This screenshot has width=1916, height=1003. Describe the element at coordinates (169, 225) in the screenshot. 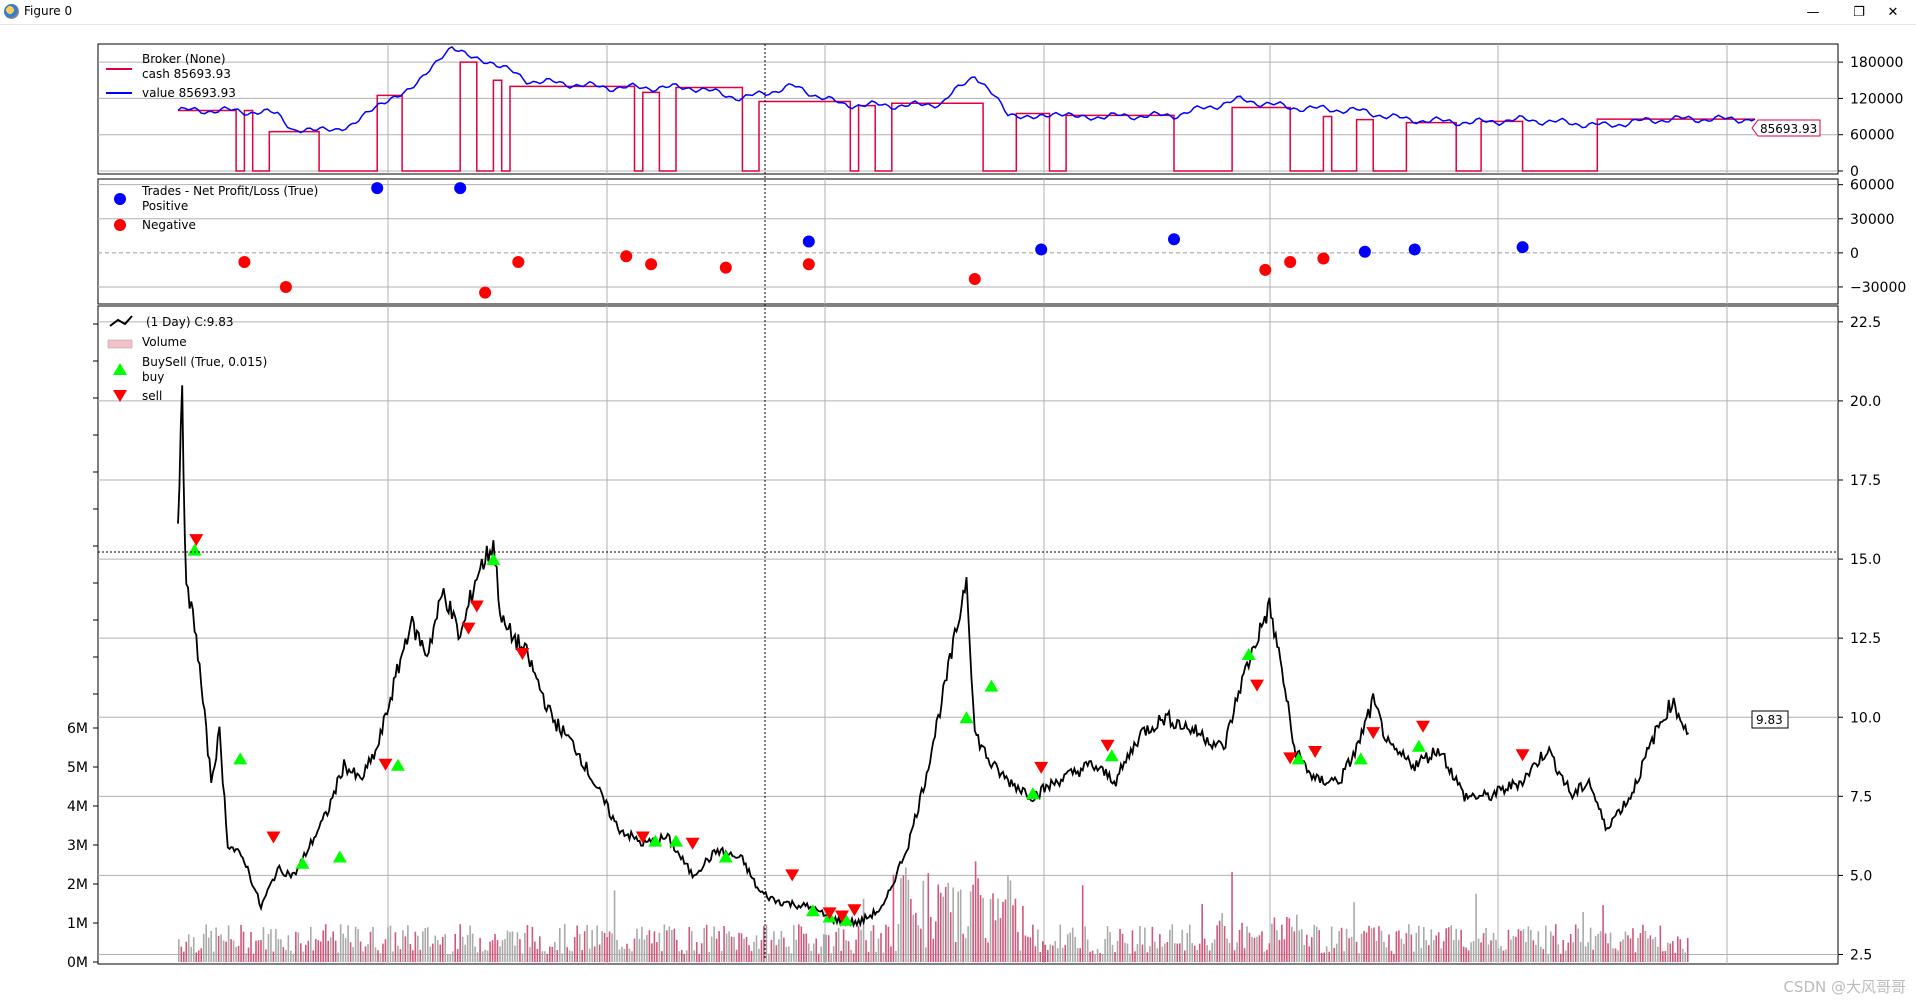

I see `negative-legend-label: Negative` at that location.